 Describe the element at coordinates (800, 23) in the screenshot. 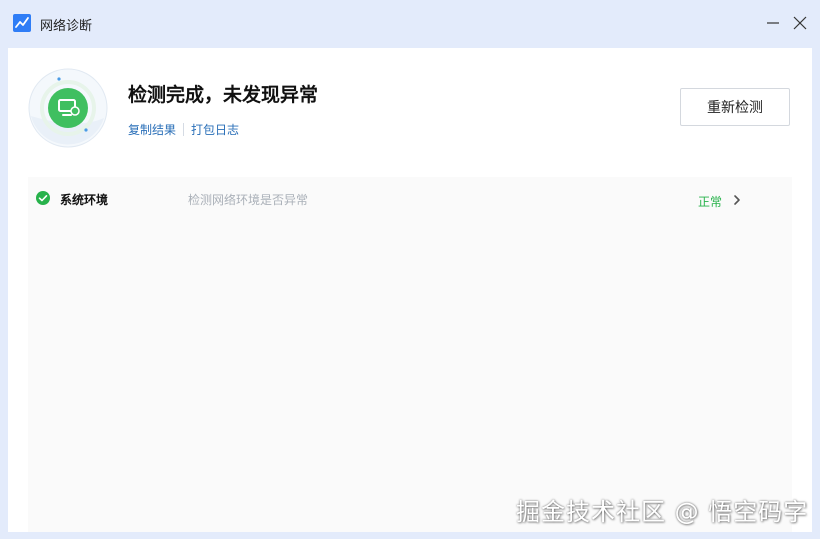

I see `close-icon` at that location.